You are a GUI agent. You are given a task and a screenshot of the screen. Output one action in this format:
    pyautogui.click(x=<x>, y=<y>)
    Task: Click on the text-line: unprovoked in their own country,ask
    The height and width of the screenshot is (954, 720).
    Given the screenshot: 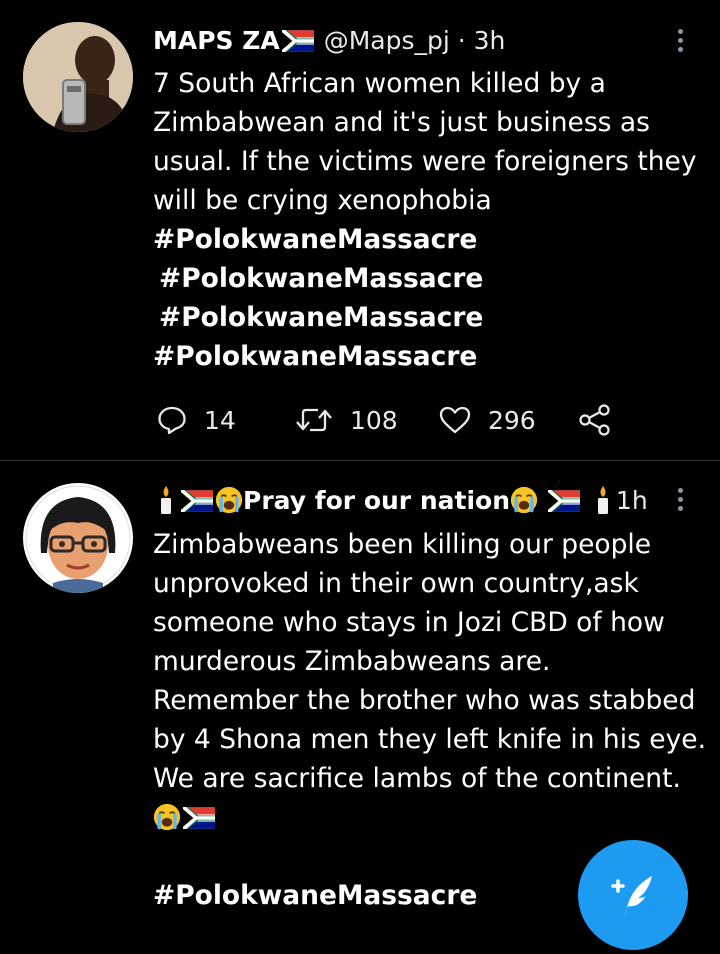 What is the action you would take?
    pyautogui.click(x=396, y=583)
    